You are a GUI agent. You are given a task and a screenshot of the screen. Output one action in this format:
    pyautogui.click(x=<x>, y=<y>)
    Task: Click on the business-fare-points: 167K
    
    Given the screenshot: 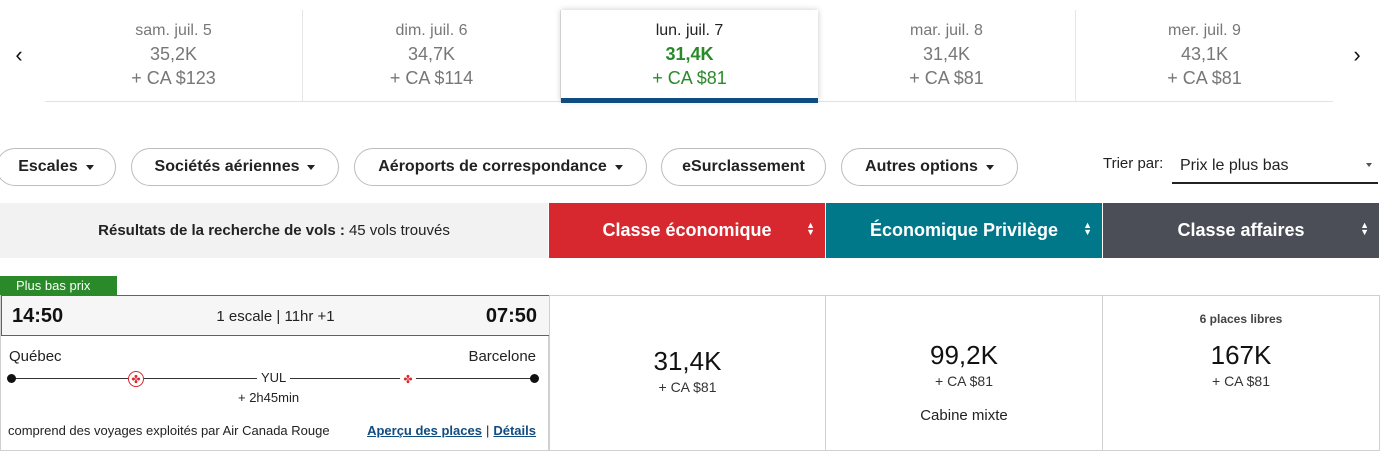 What is the action you would take?
    pyautogui.click(x=1241, y=355)
    